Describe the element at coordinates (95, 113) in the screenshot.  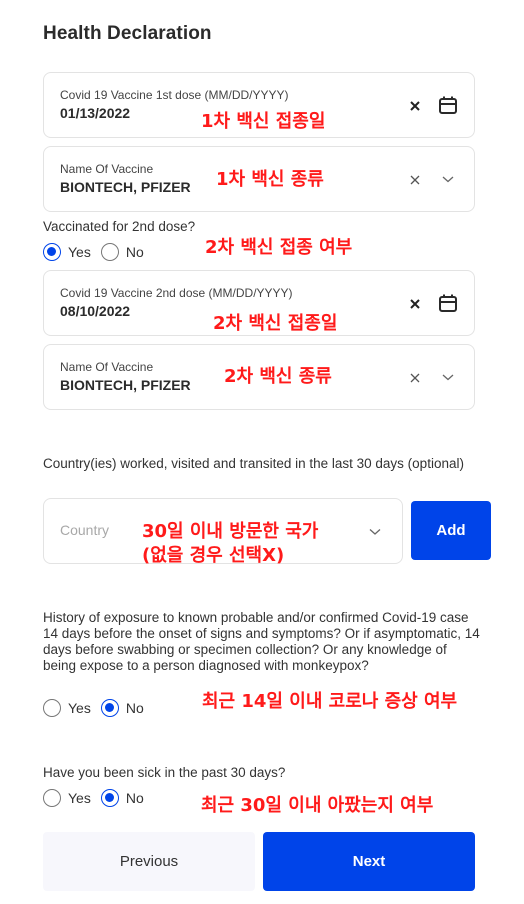
I see `dose1-date-value: 01/13/2022` at that location.